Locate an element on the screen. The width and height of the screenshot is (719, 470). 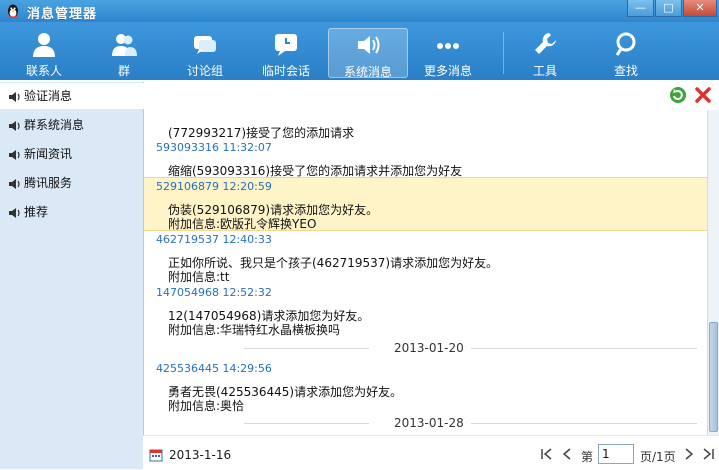
tool-temp-chat-label: 临时会话 is located at coordinates (285, 71).